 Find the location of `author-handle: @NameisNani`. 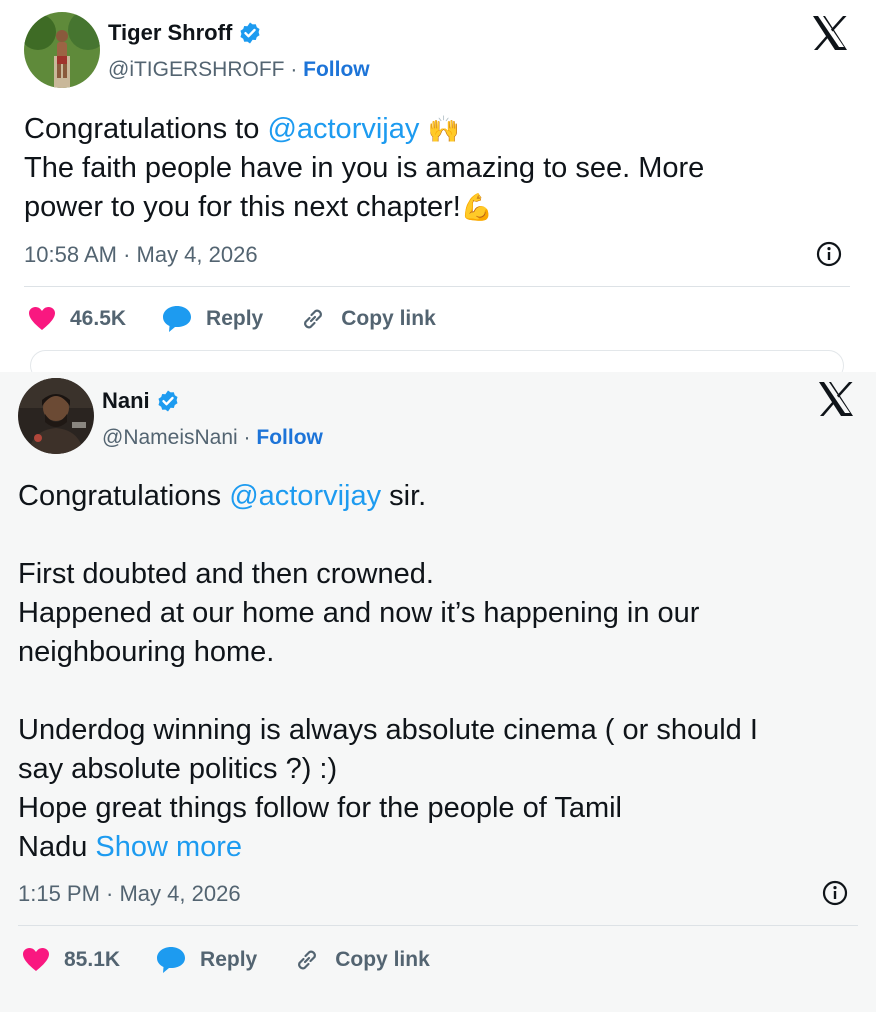

author-handle: @NameisNani is located at coordinates (170, 437).